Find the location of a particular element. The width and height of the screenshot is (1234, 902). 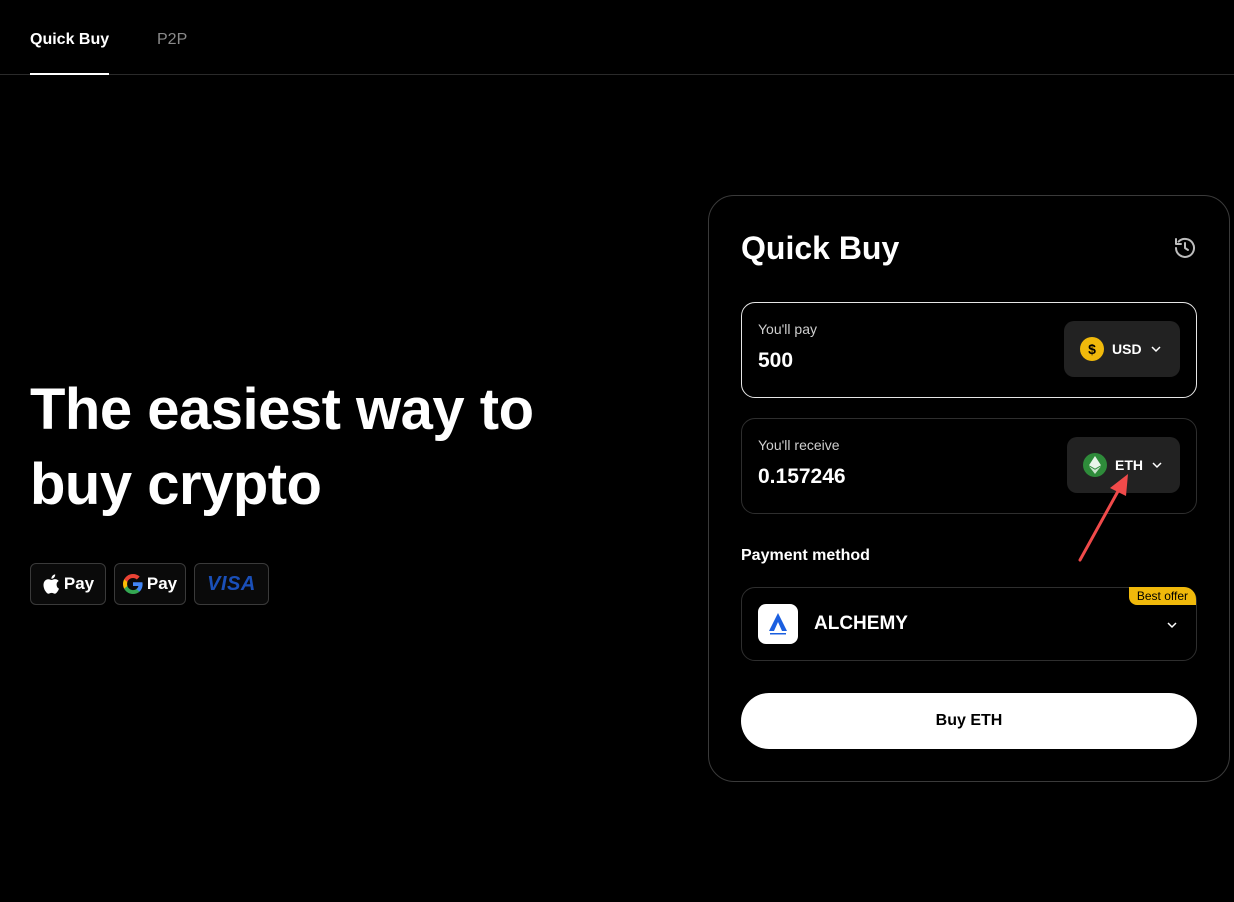

payment-method-select: ALCHEMY Best offer is located at coordinates (969, 624).